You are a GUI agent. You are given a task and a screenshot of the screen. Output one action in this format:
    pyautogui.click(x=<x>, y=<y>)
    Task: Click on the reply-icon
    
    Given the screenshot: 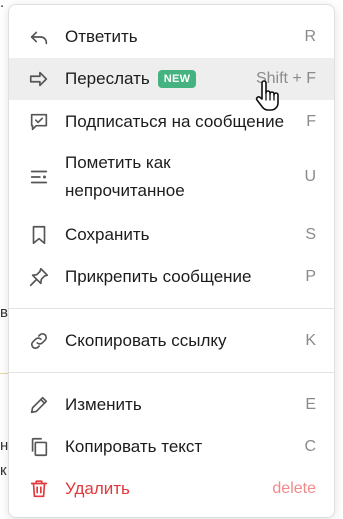 What is the action you would take?
    pyautogui.click(x=39, y=37)
    